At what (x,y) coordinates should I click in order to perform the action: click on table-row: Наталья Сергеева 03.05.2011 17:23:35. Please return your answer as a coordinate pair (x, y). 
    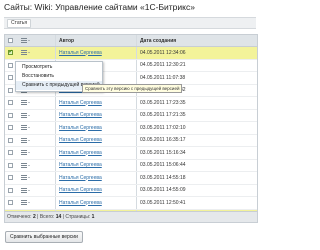
    Looking at the image, I should click on (131, 103).